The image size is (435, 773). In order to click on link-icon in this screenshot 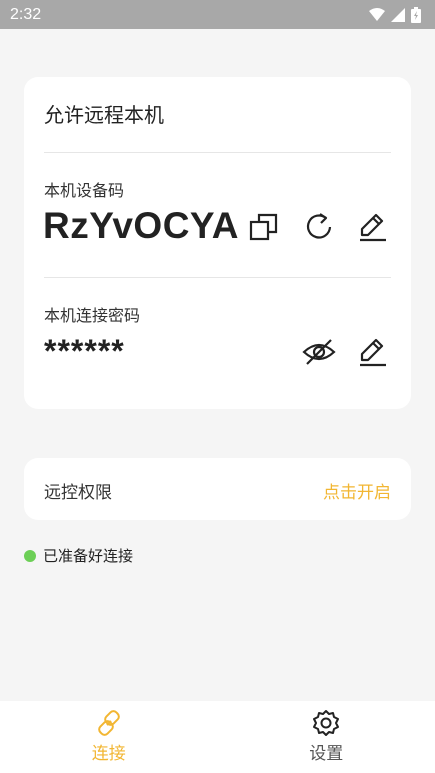, I will do `click(108, 723)`.